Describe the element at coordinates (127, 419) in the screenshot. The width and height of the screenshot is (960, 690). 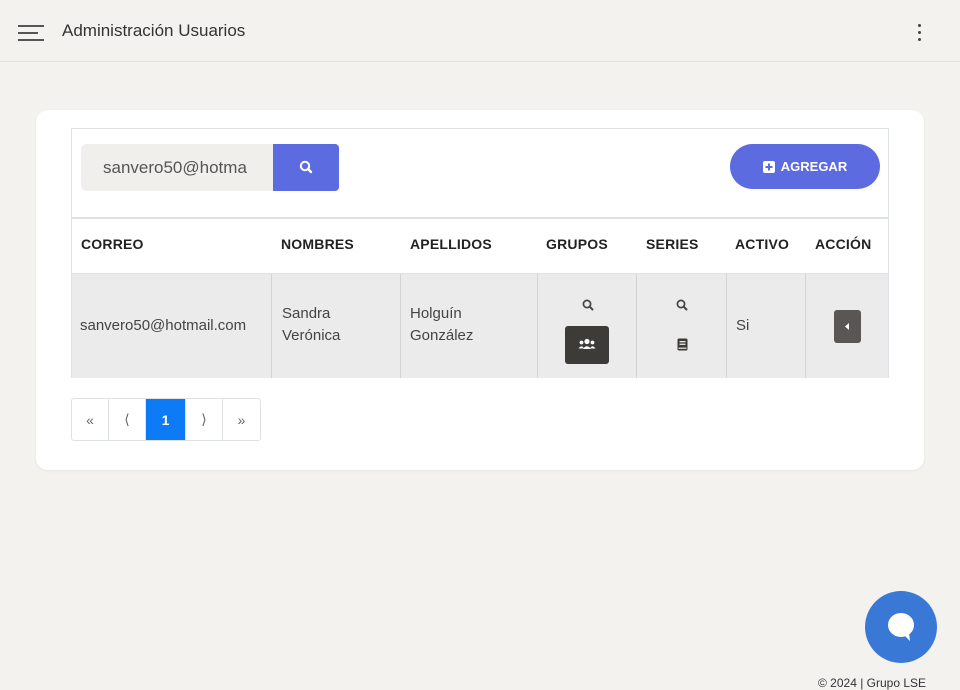
I see `page-previous: ⟨` at that location.